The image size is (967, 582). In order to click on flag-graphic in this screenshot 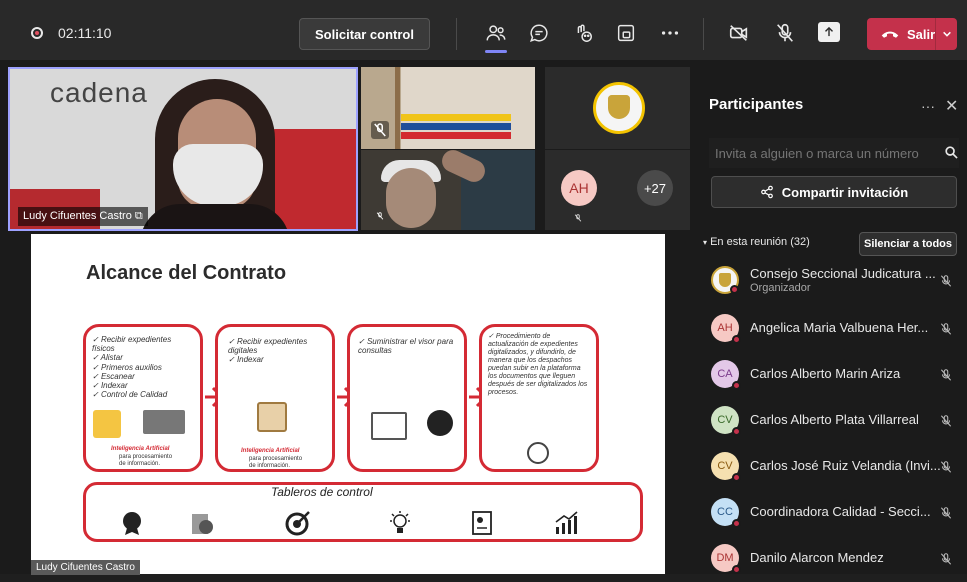, I will do `click(456, 126)`.